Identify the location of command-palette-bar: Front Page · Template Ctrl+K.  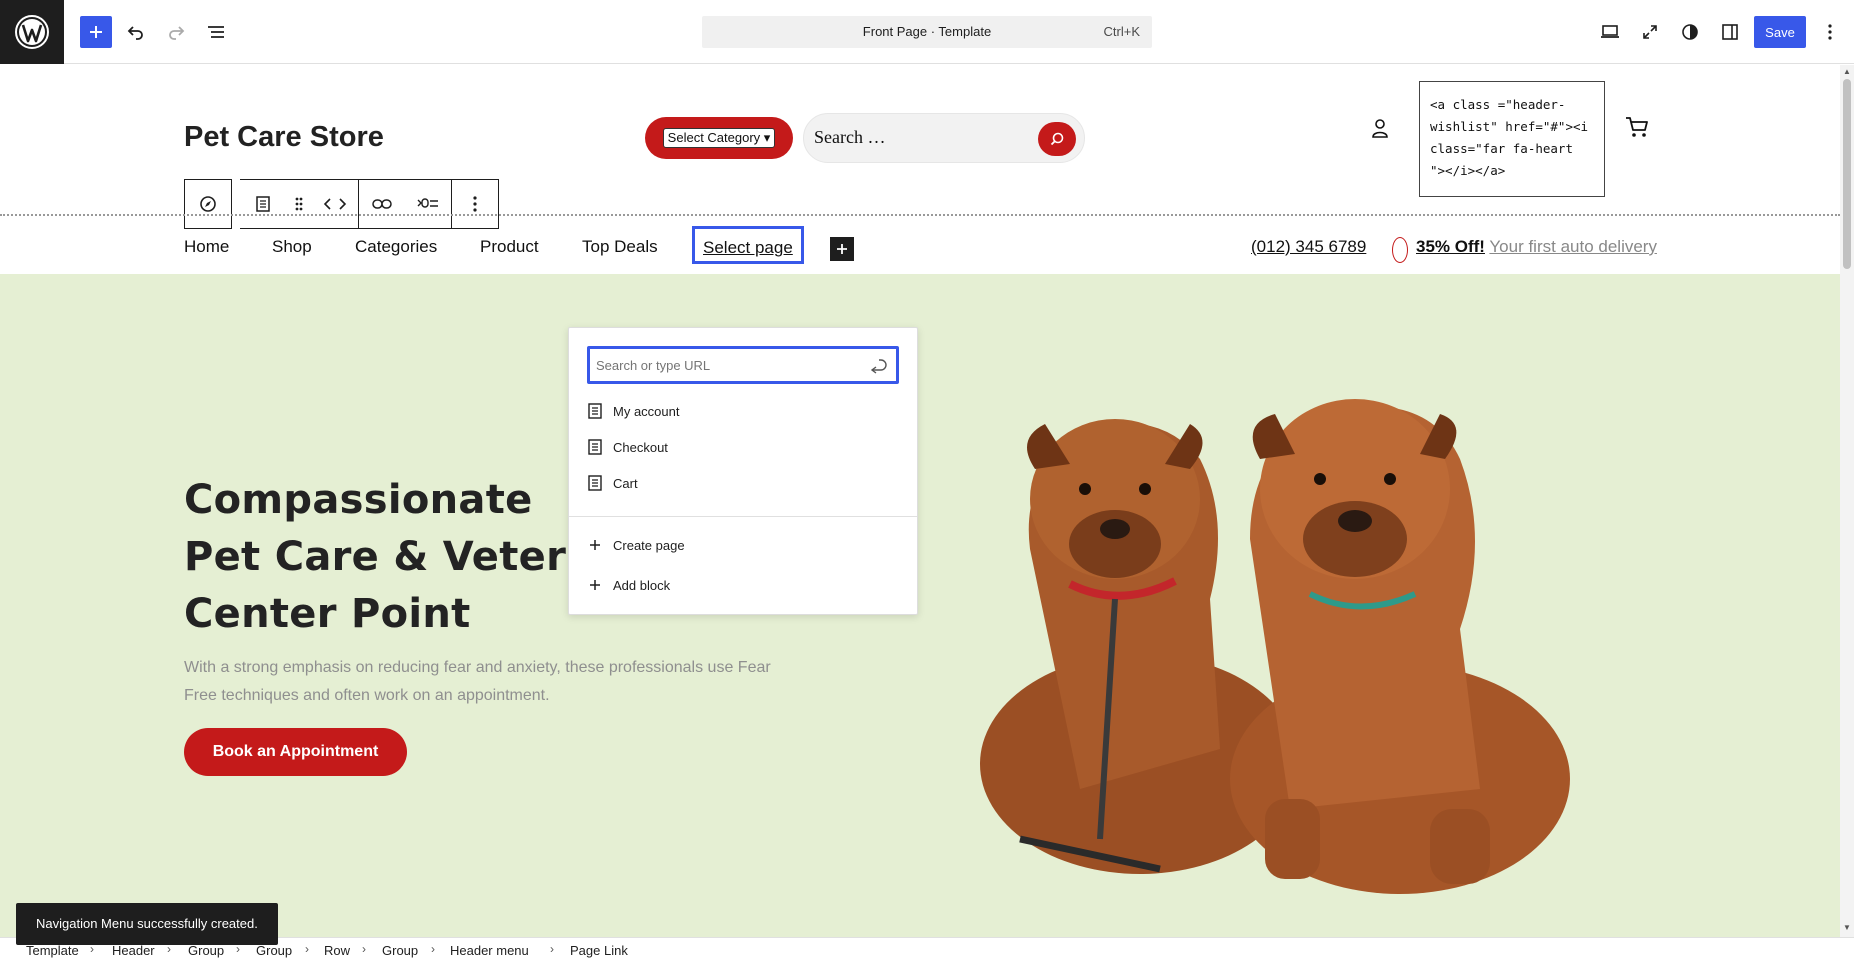
(927, 32).